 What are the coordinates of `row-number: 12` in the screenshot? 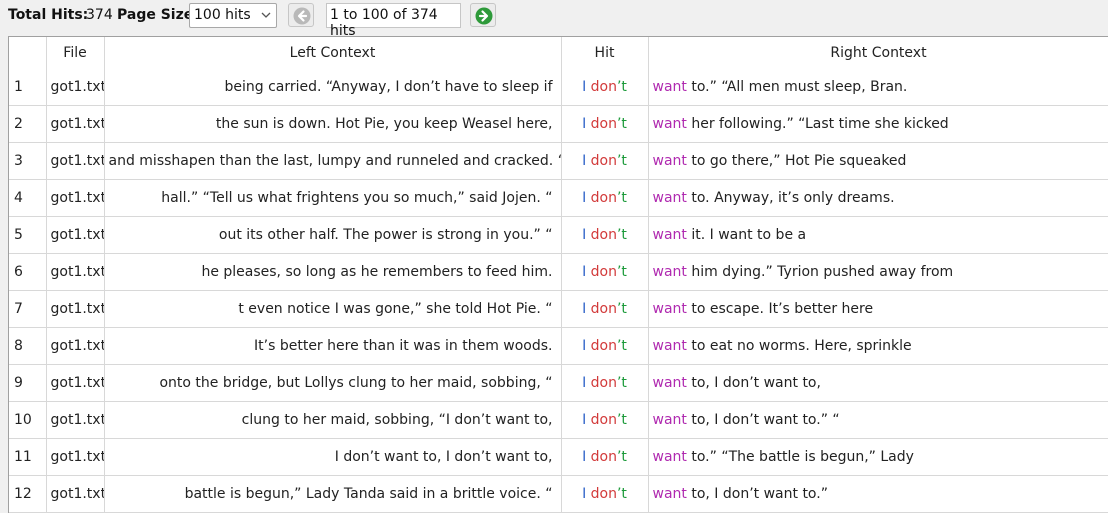 It's located at (28, 494).